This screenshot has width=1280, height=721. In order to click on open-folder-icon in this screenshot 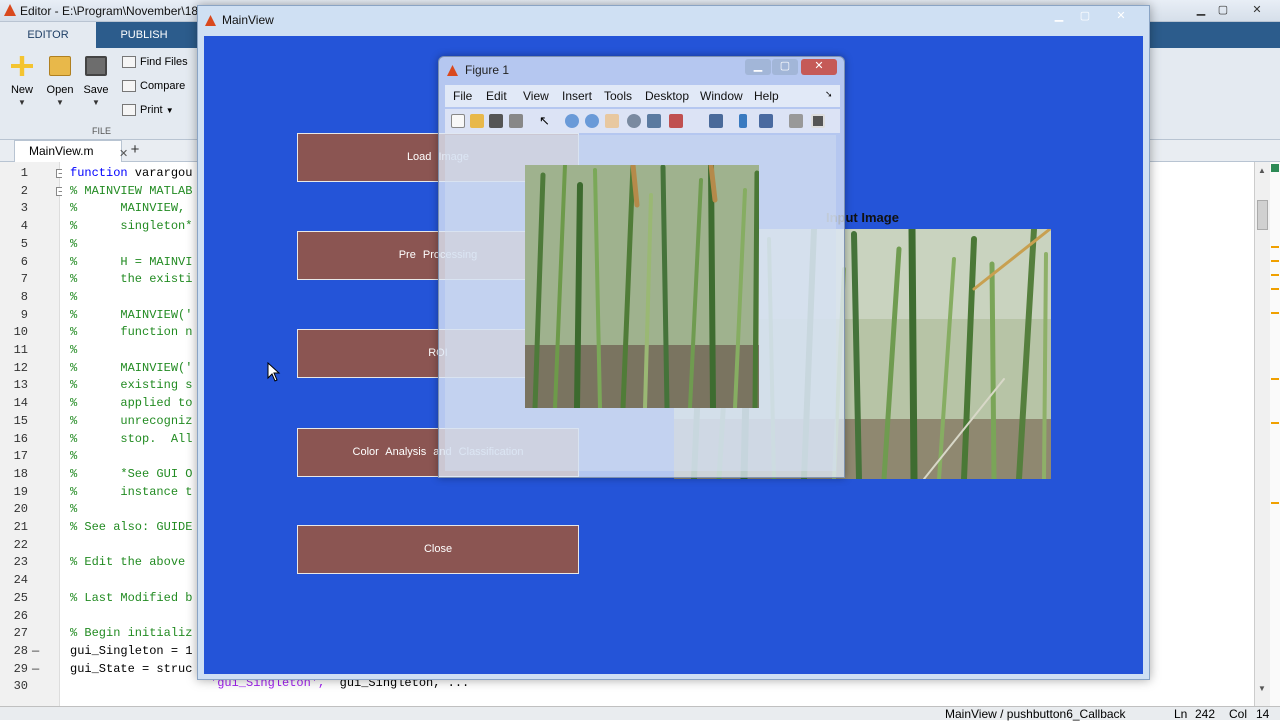, I will do `click(477, 121)`.